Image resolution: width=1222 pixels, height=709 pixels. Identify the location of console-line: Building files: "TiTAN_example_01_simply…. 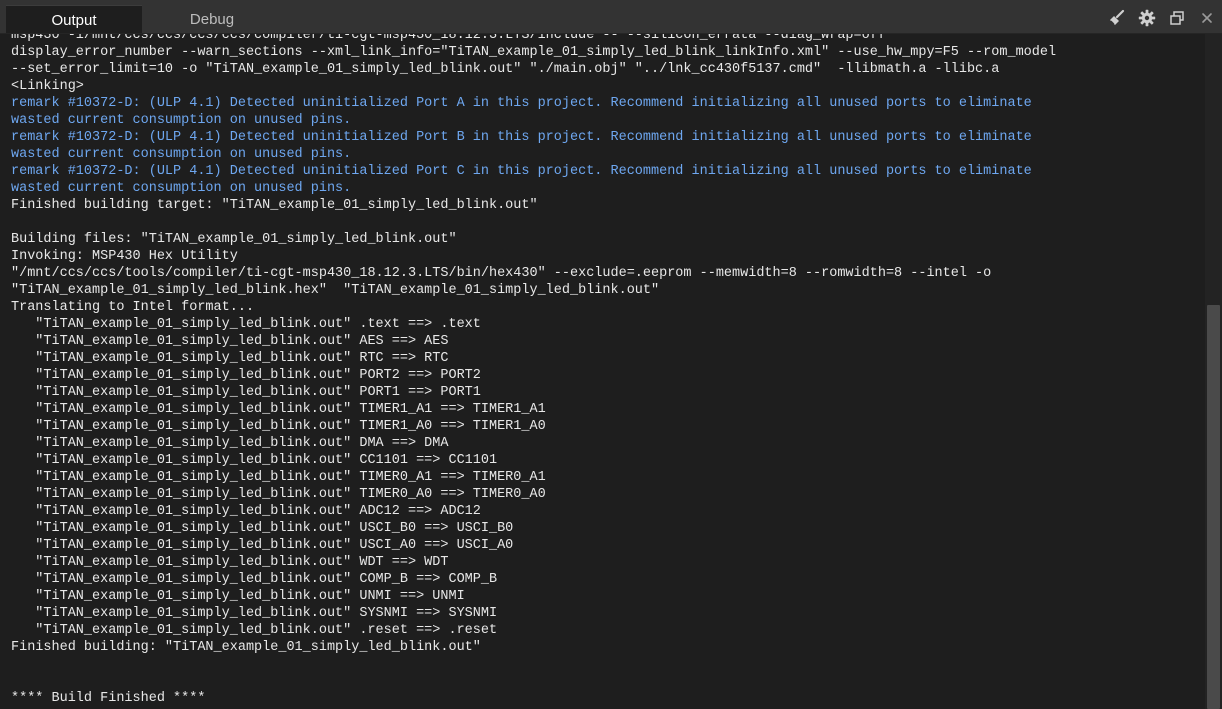
(234, 239).